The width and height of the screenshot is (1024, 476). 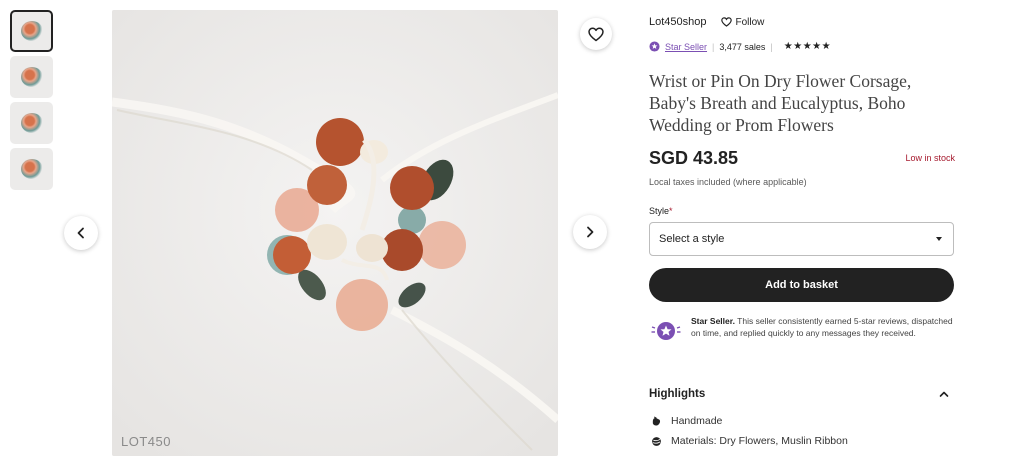 I want to click on chevron-up-icon, so click(x=944, y=394).